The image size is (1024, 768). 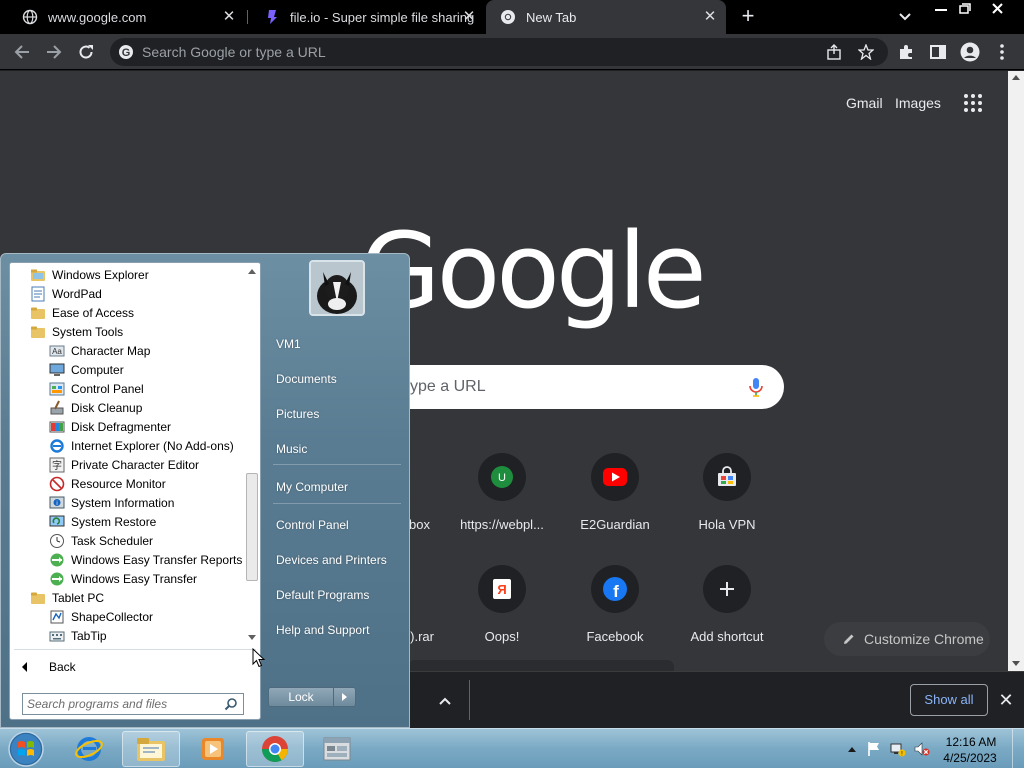 What do you see at coordinates (99, 350) in the screenshot?
I see `program-item: Aa Character Map` at bounding box center [99, 350].